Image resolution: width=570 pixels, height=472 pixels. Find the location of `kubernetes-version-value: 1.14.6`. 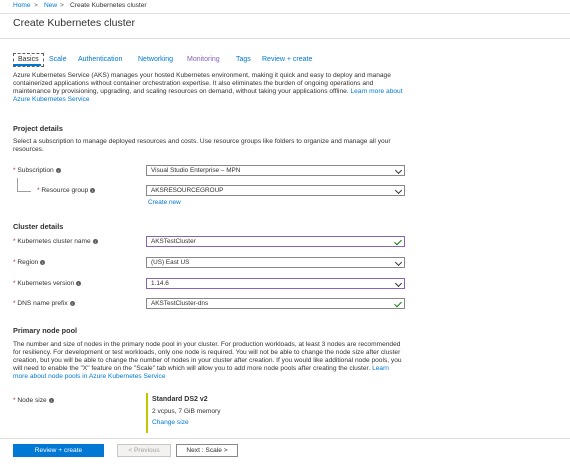

kubernetes-version-value: 1.14.6 is located at coordinates (160, 283).